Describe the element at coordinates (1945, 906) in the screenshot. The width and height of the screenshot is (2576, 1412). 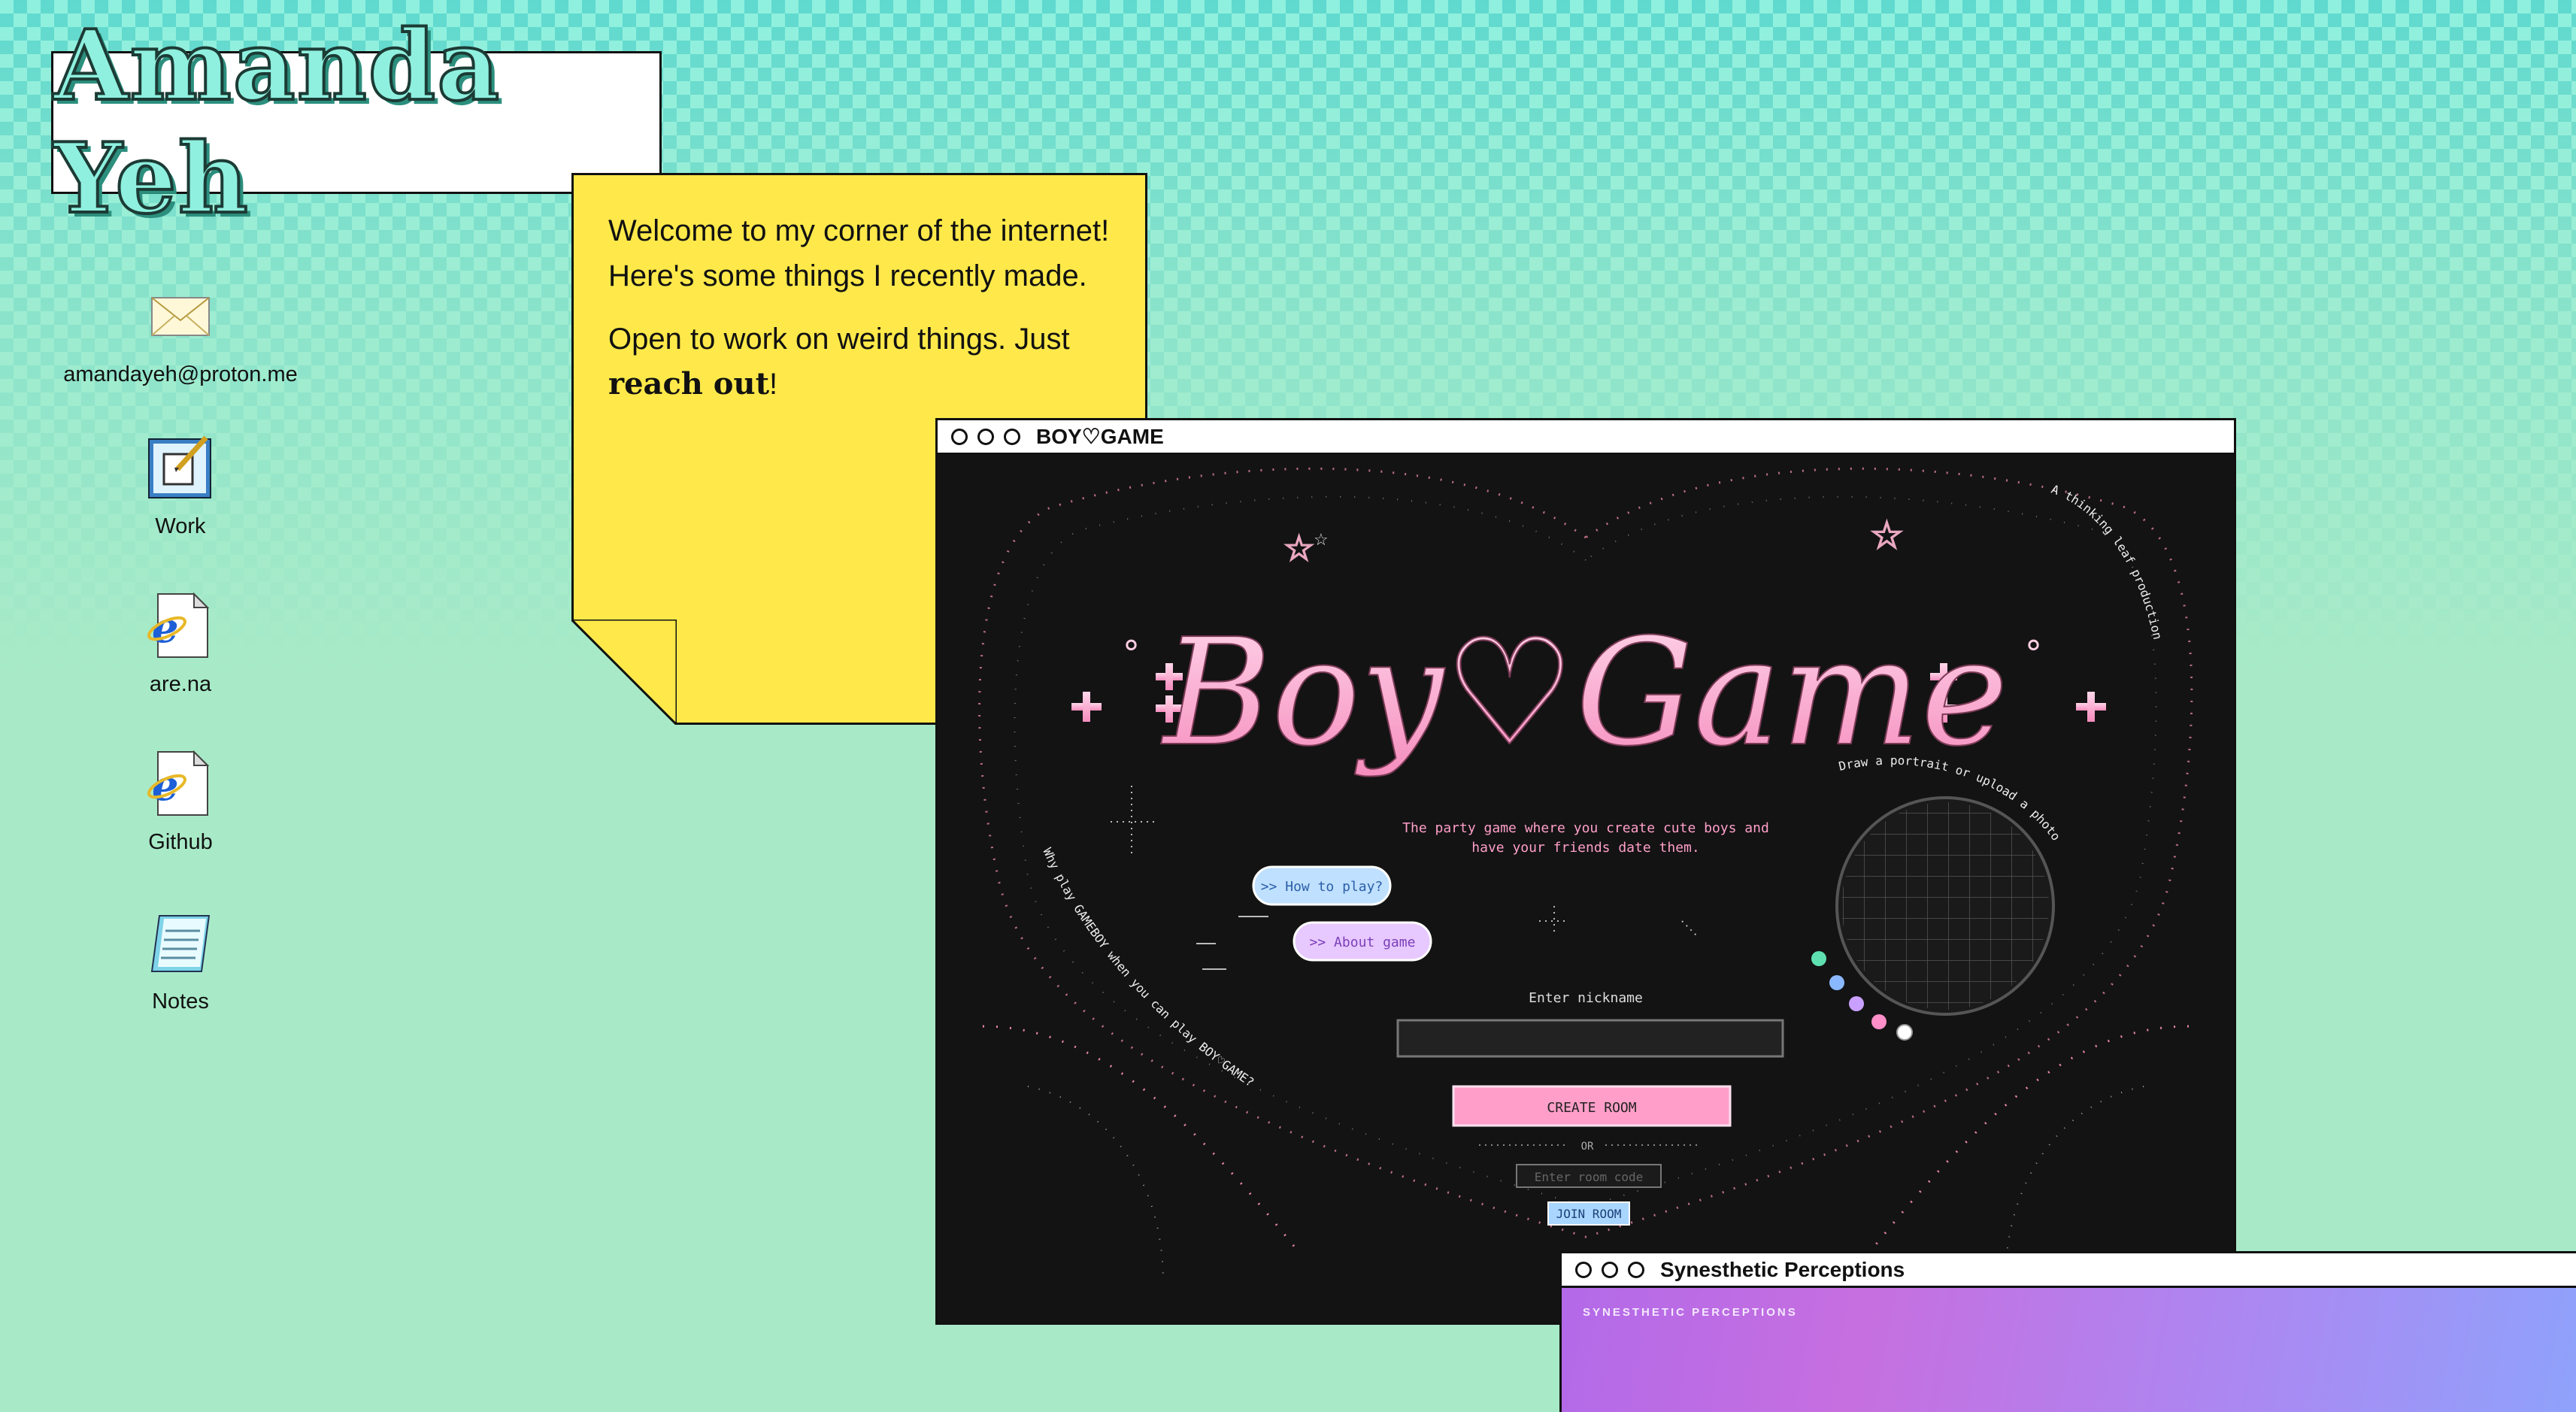
I see `portrait-canvas` at that location.